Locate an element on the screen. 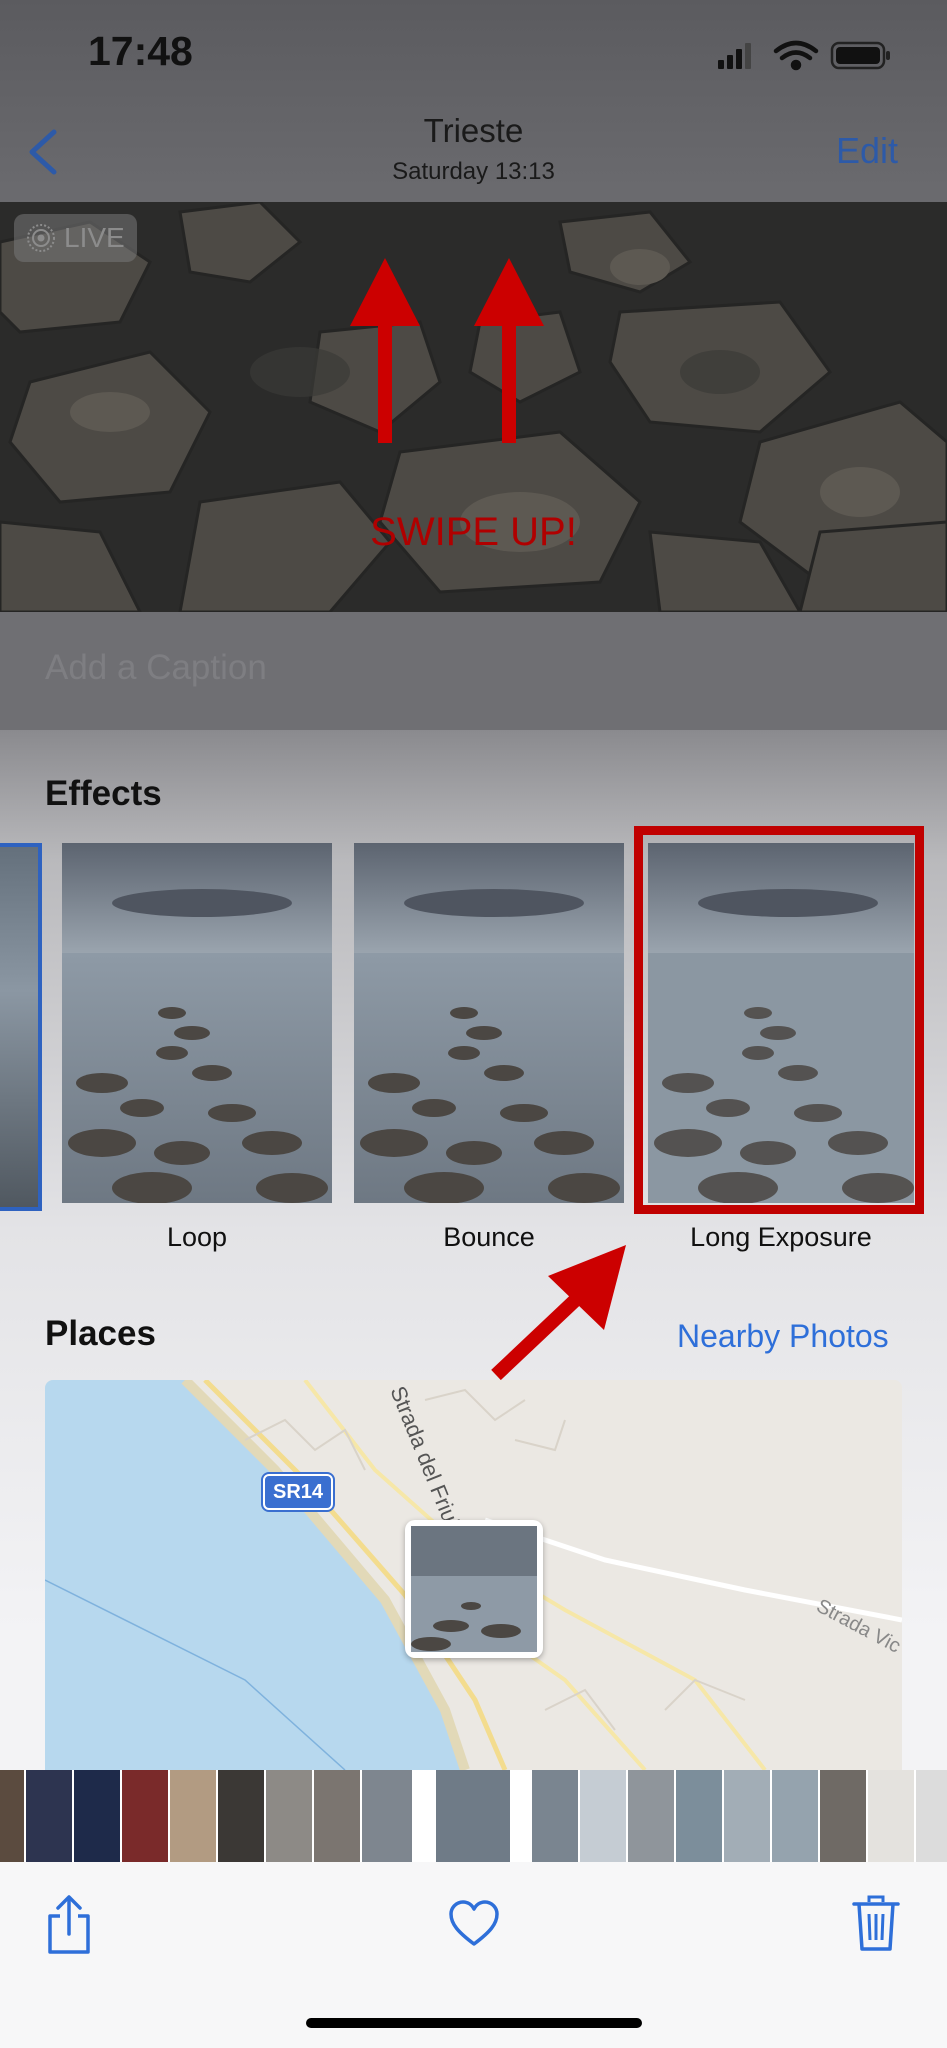 The image size is (947, 2048). annotation-arrow is located at coordinates (561, 1310).